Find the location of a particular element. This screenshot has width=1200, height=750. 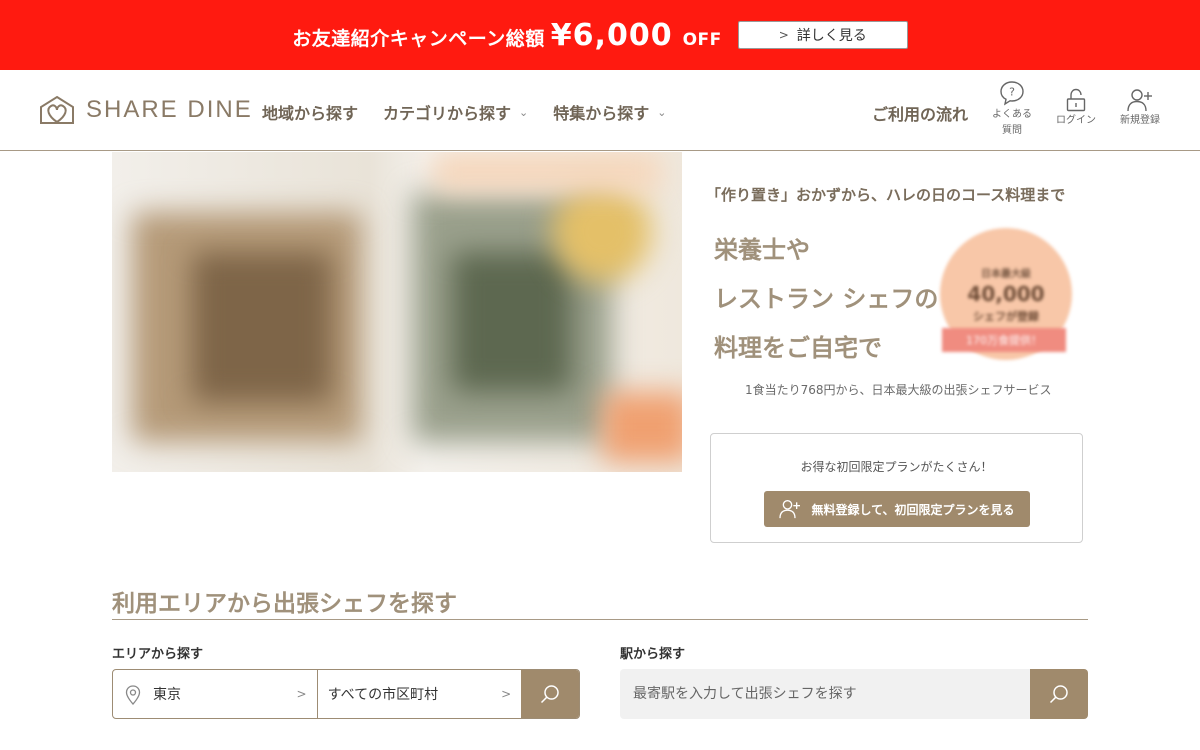

question-icon: ? is located at coordinates (1012, 93).